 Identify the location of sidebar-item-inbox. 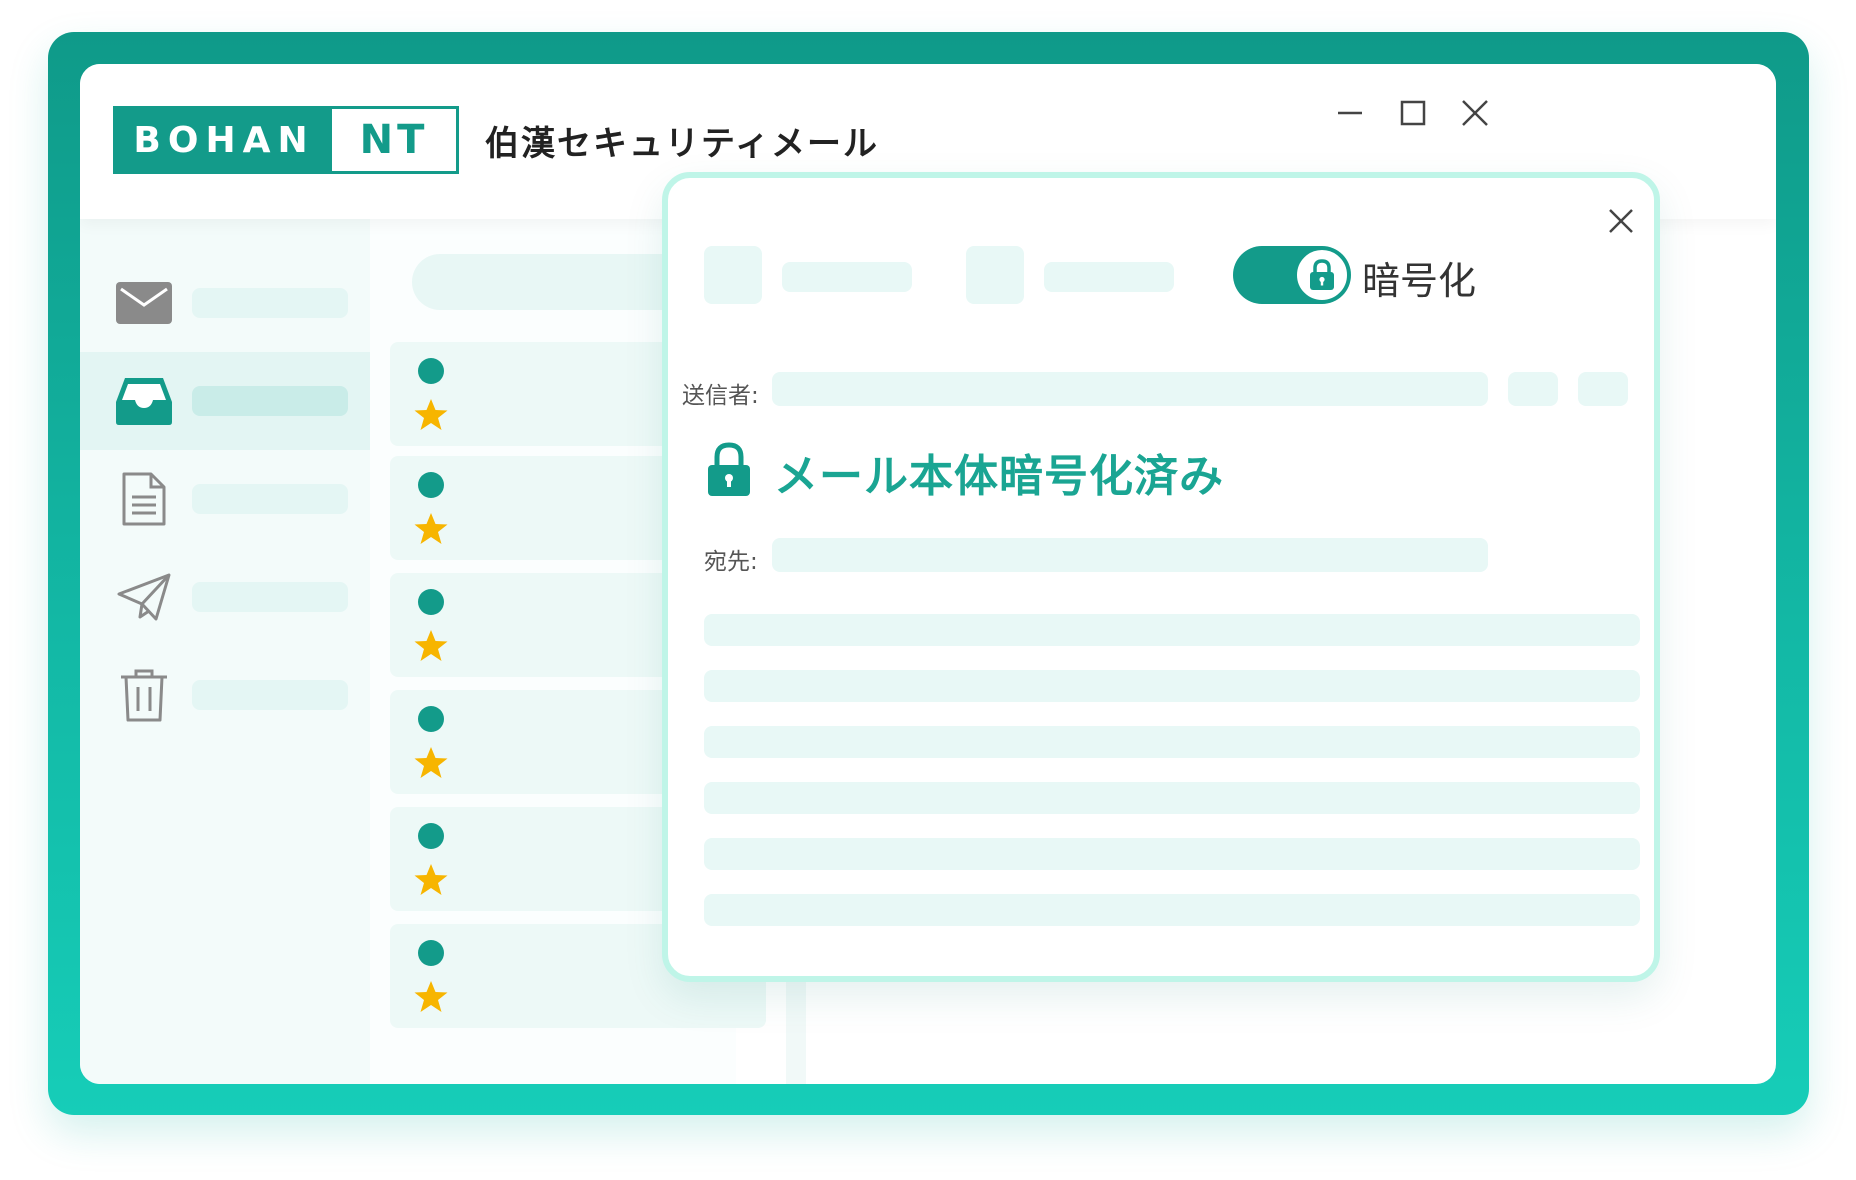
(225, 401).